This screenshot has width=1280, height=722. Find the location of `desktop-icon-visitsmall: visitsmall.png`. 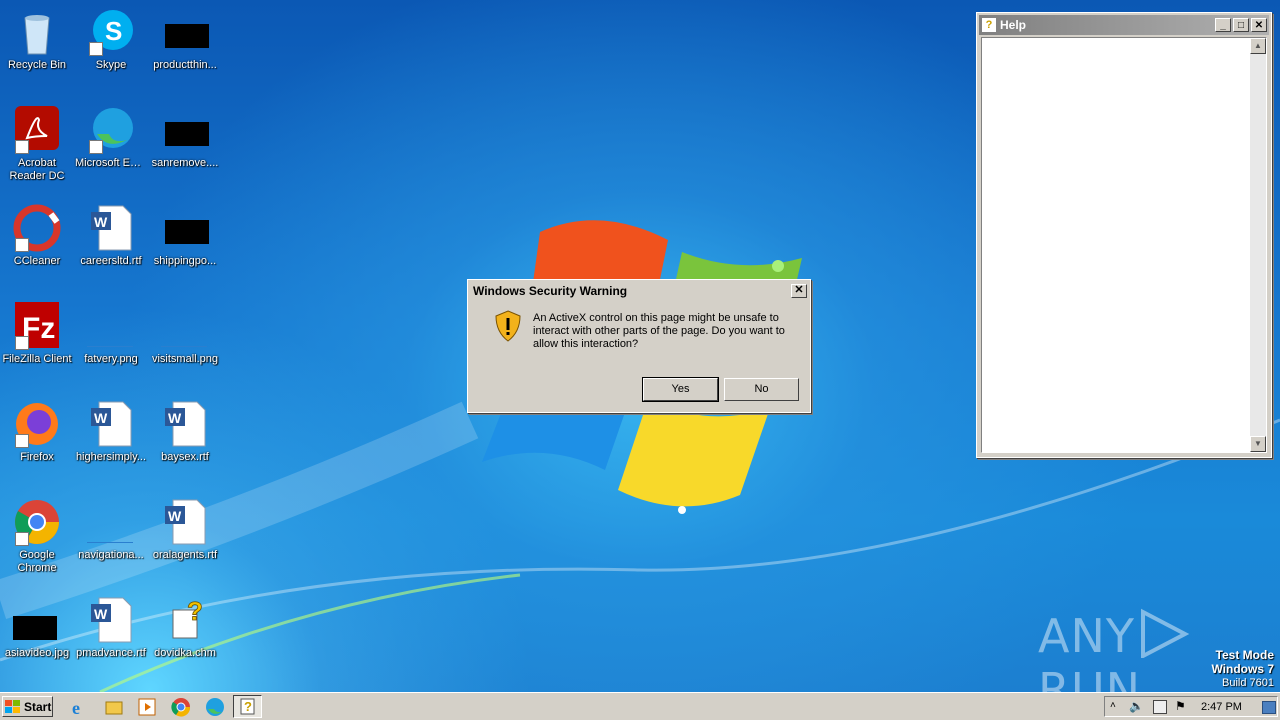

desktop-icon-visitsmall: visitsmall.png is located at coordinates (185, 334).